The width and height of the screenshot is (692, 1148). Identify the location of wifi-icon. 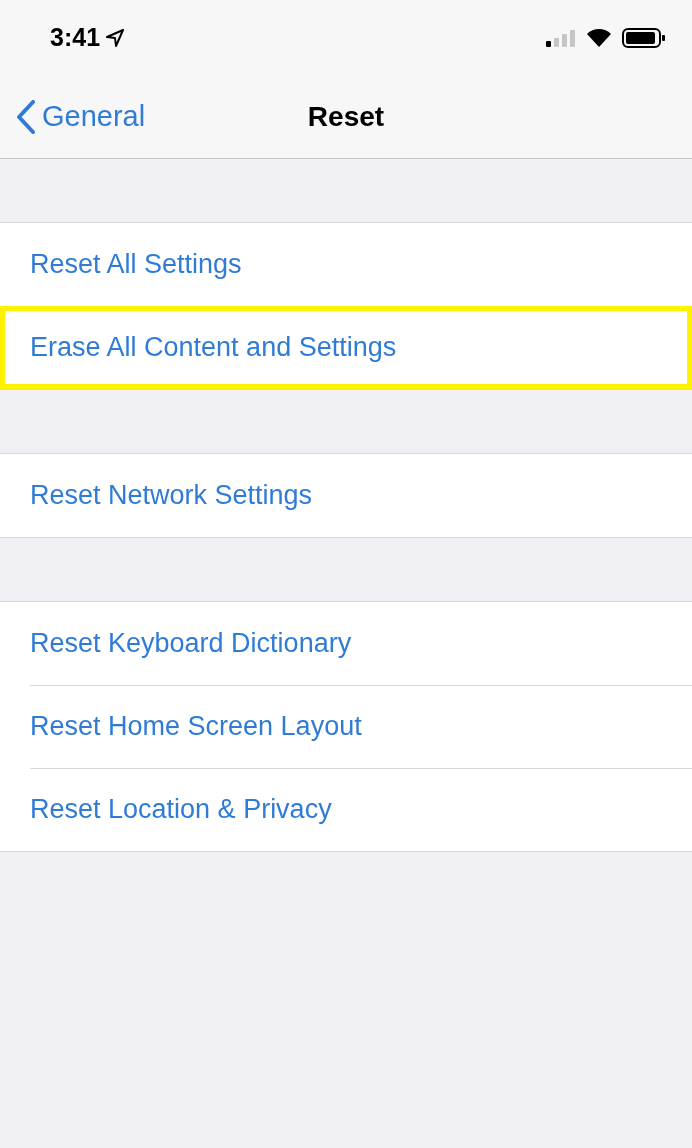
(599, 37).